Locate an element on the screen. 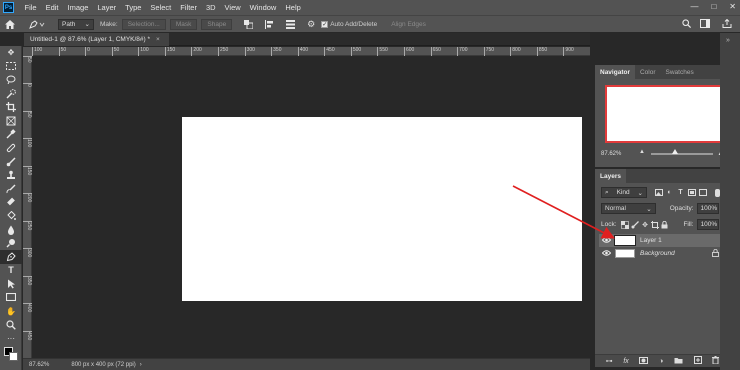  path-arrangement-icon is located at coordinates (290, 24).